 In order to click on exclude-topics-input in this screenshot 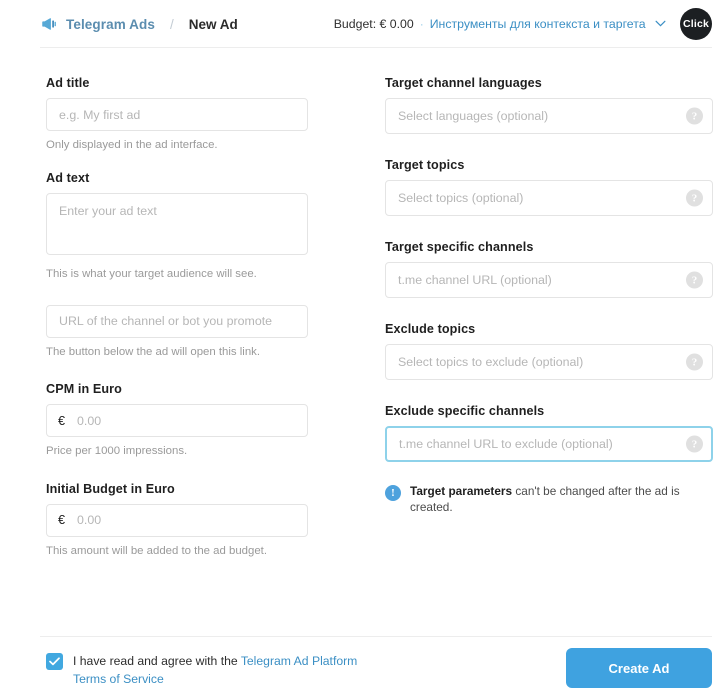, I will do `click(549, 362)`.